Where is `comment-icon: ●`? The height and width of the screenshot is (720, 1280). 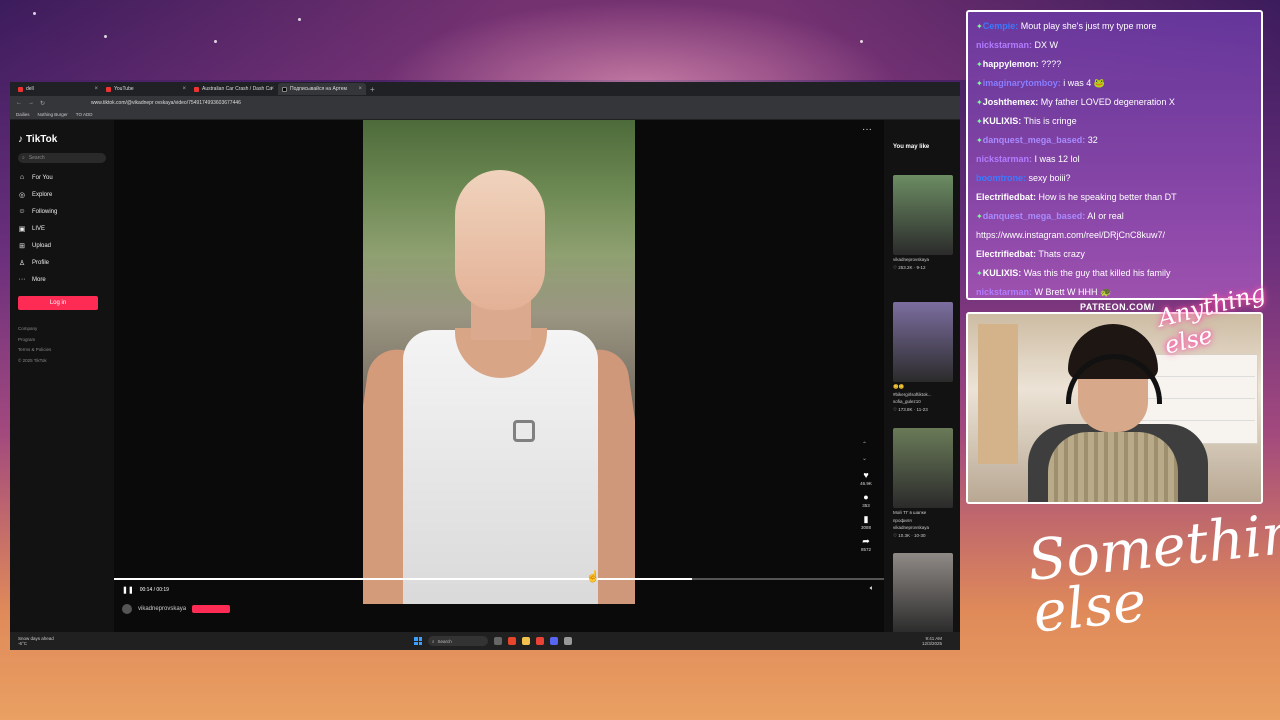
comment-icon: ● is located at coordinates (866, 497).